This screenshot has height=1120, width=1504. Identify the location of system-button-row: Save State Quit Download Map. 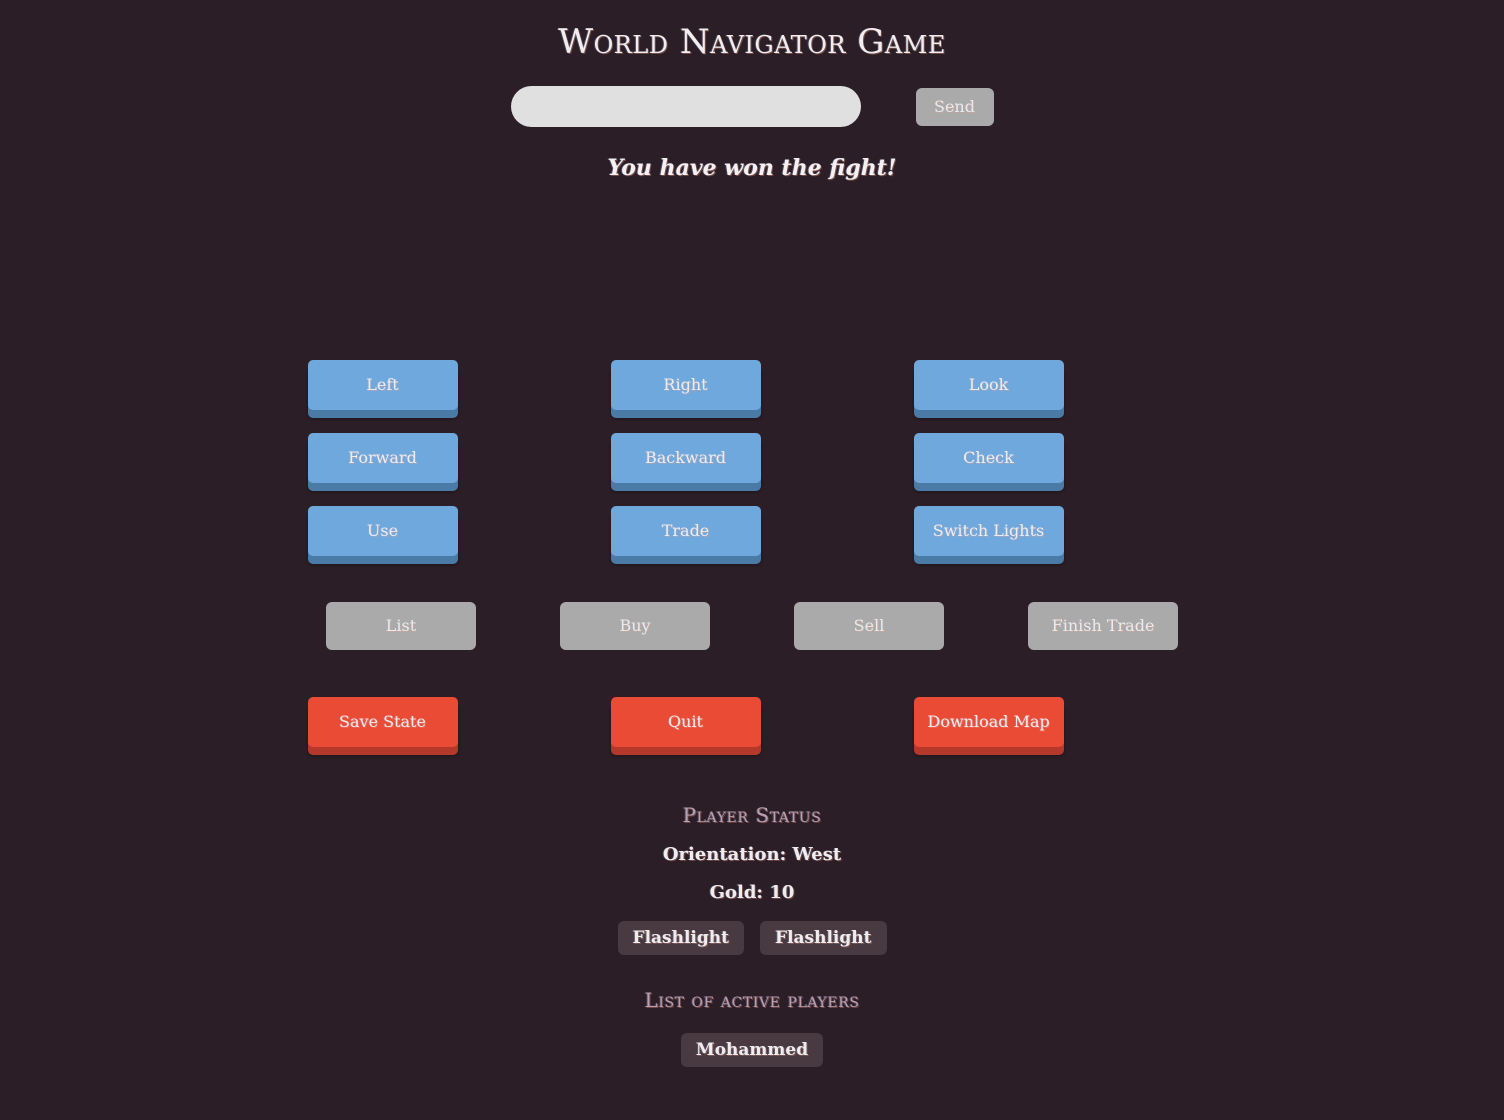
(752, 722).